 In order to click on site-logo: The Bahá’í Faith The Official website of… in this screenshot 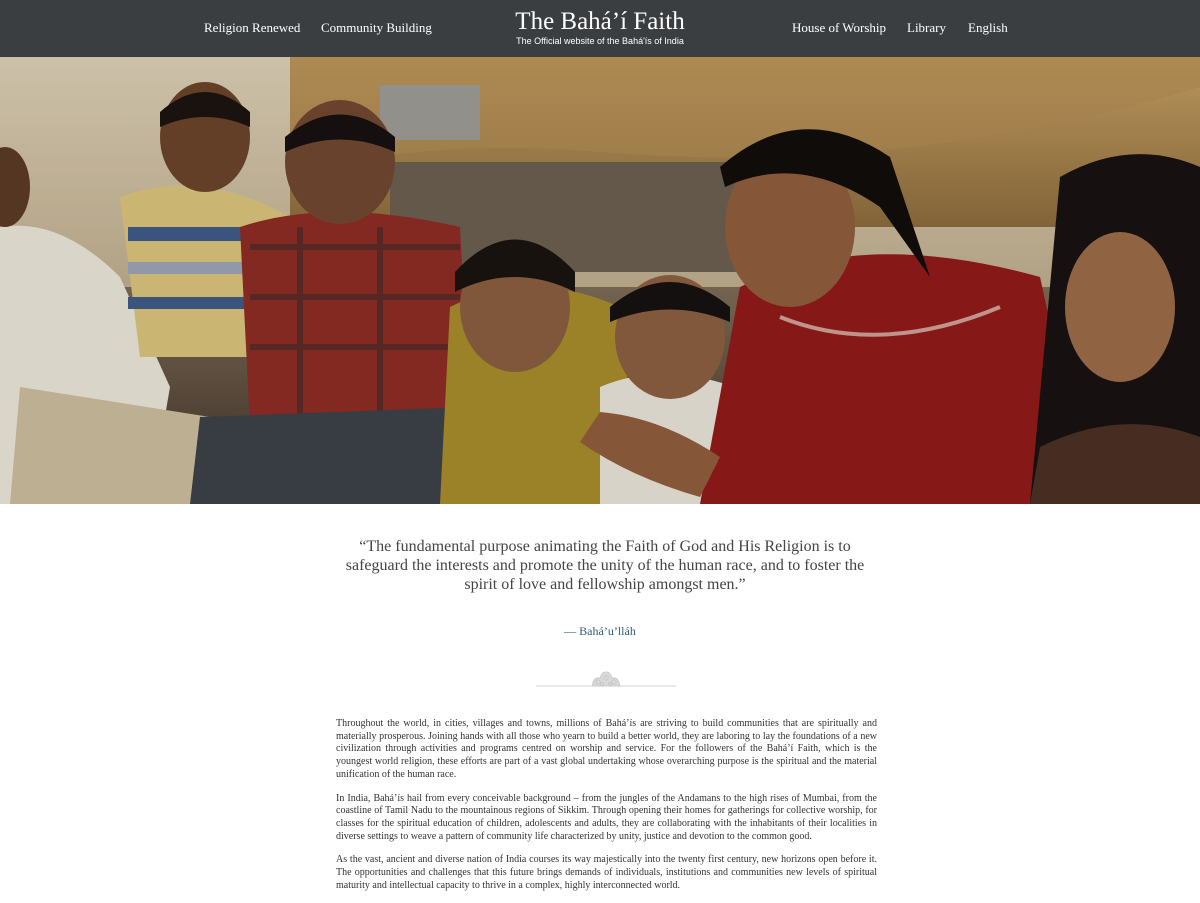, I will do `click(600, 27)`.